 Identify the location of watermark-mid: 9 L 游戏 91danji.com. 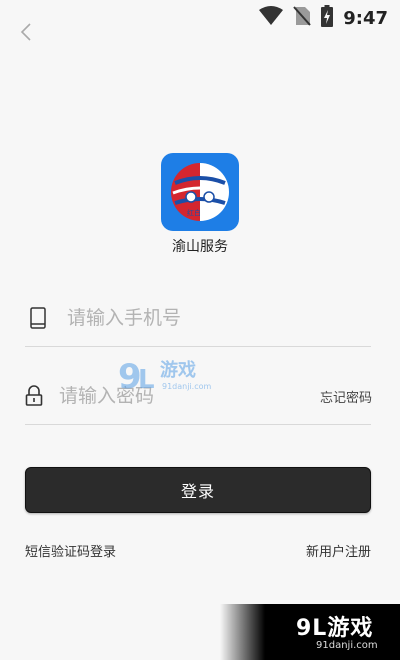
(167, 377).